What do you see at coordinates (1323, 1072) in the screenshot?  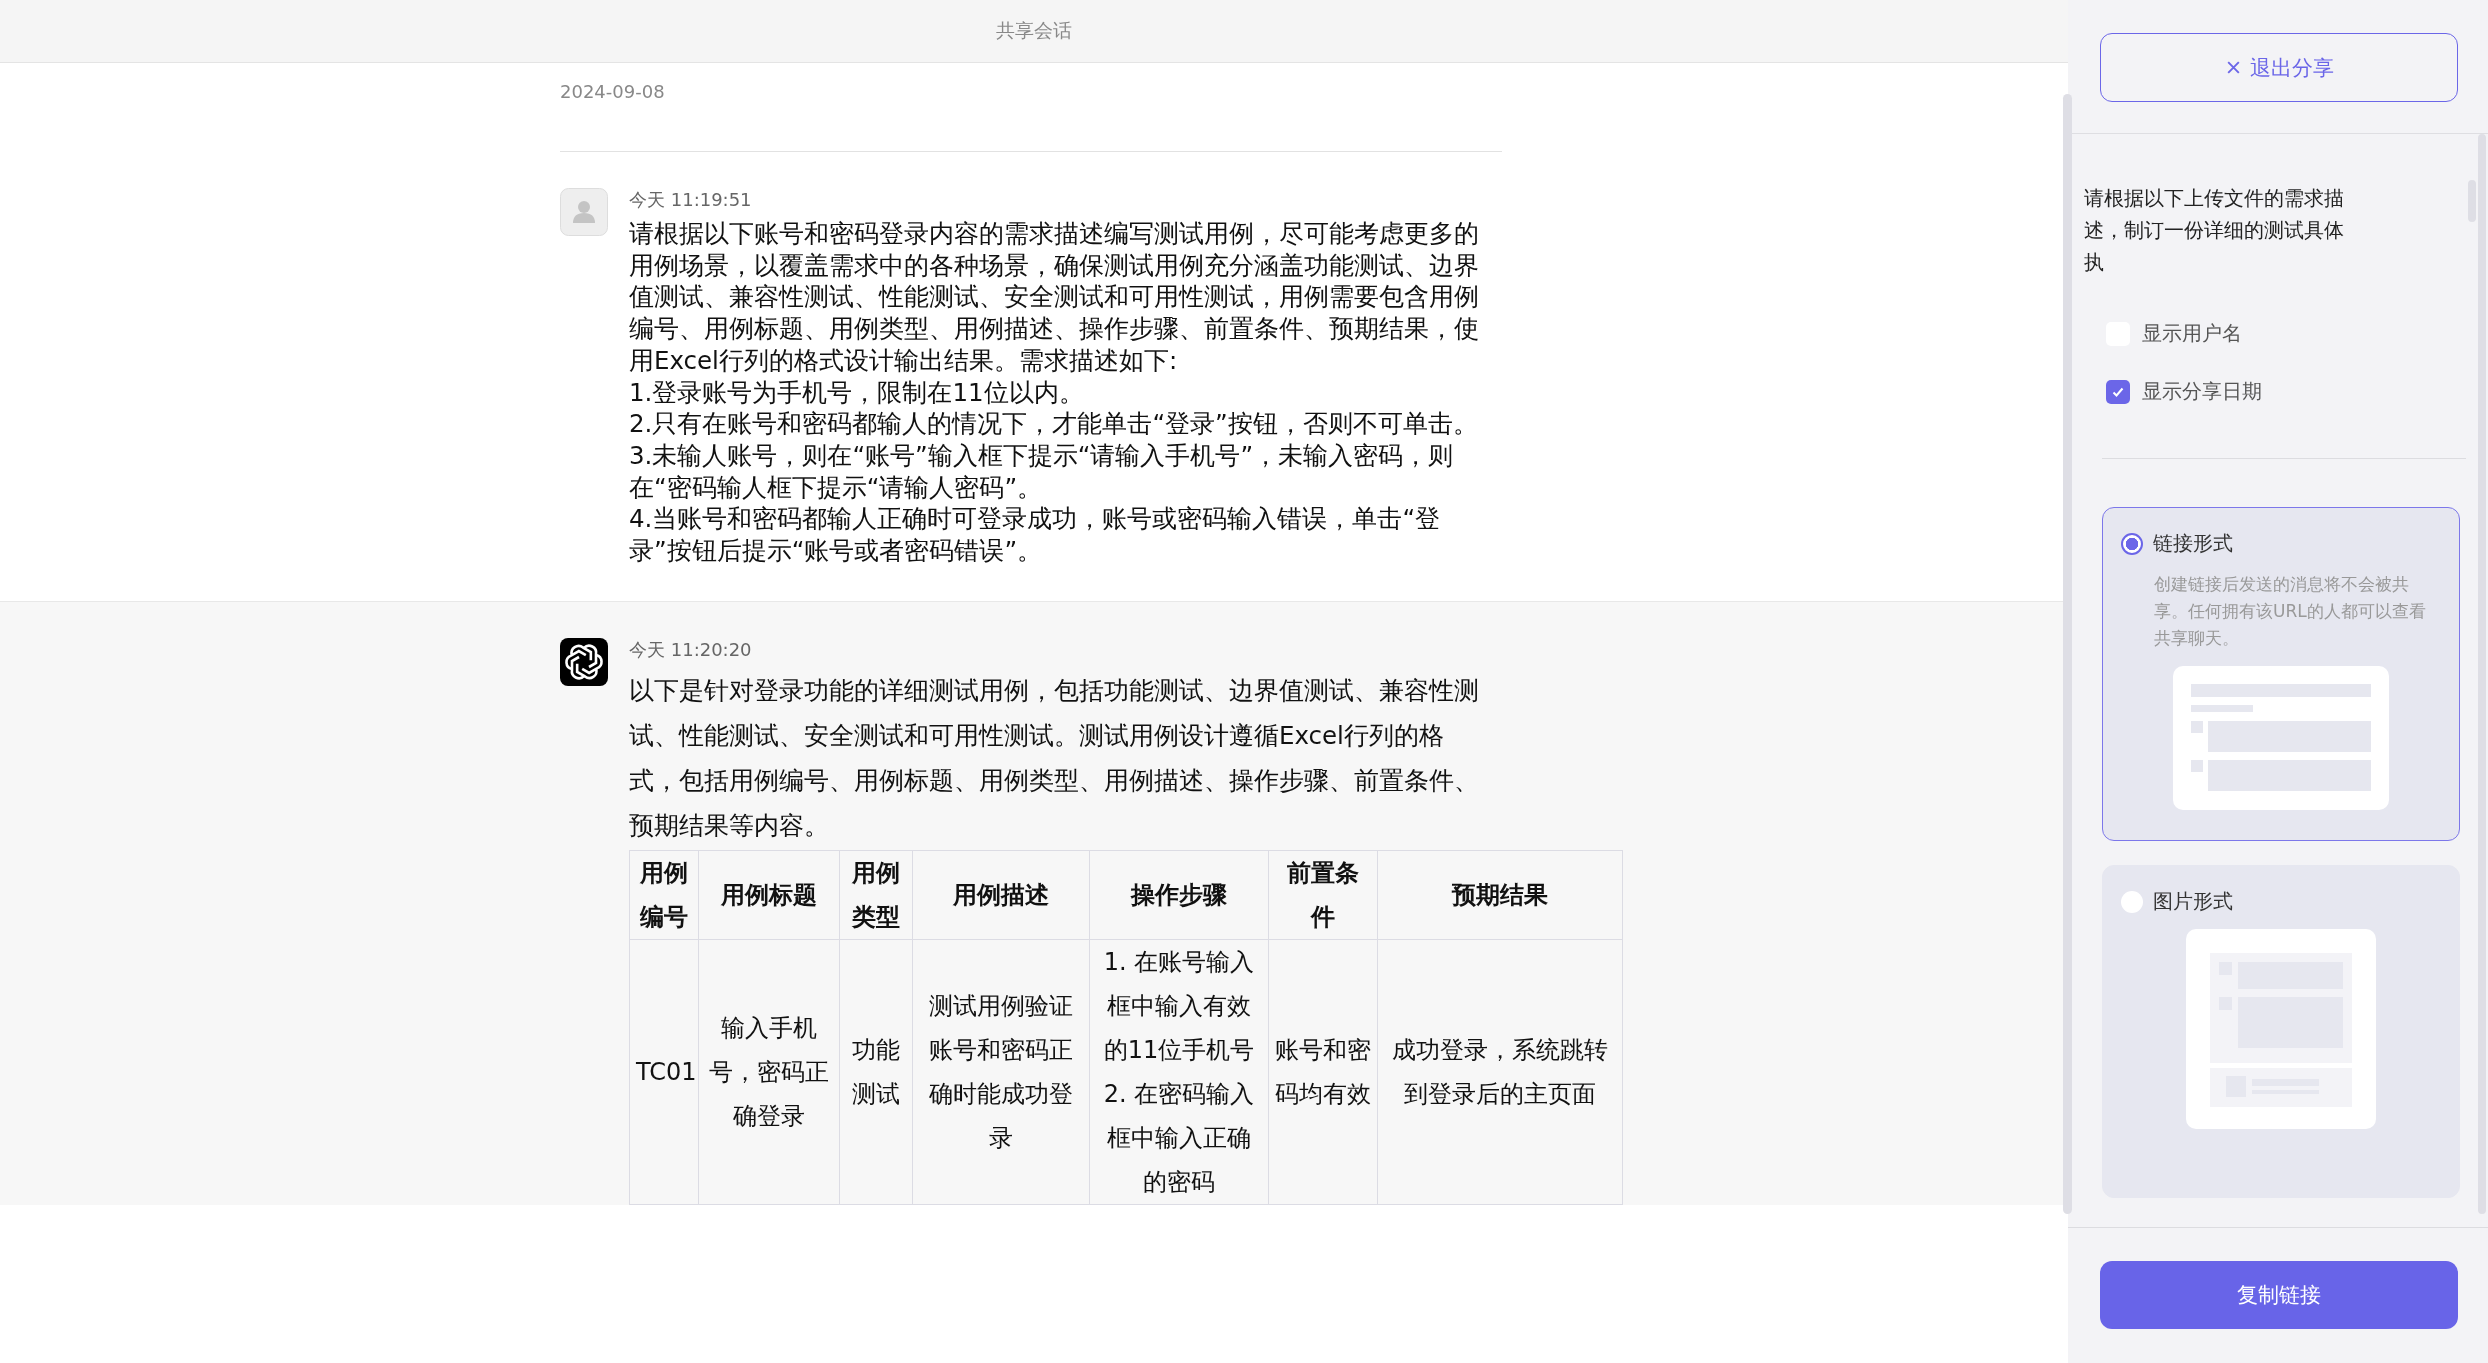 I see `table-cell: 账号和密码均有效` at bounding box center [1323, 1072].